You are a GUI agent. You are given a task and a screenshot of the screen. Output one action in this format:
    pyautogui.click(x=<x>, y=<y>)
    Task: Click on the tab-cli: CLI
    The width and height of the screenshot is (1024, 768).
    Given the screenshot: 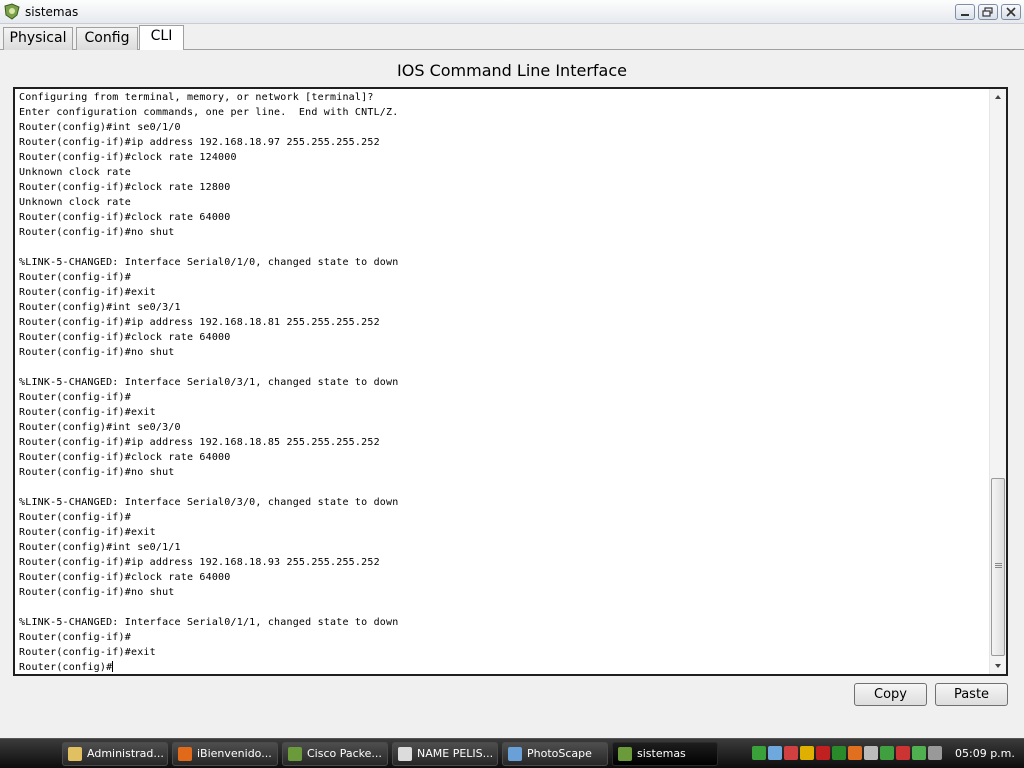 What is the action you would take?
    pyautogui.click(x=161, y=38)
    